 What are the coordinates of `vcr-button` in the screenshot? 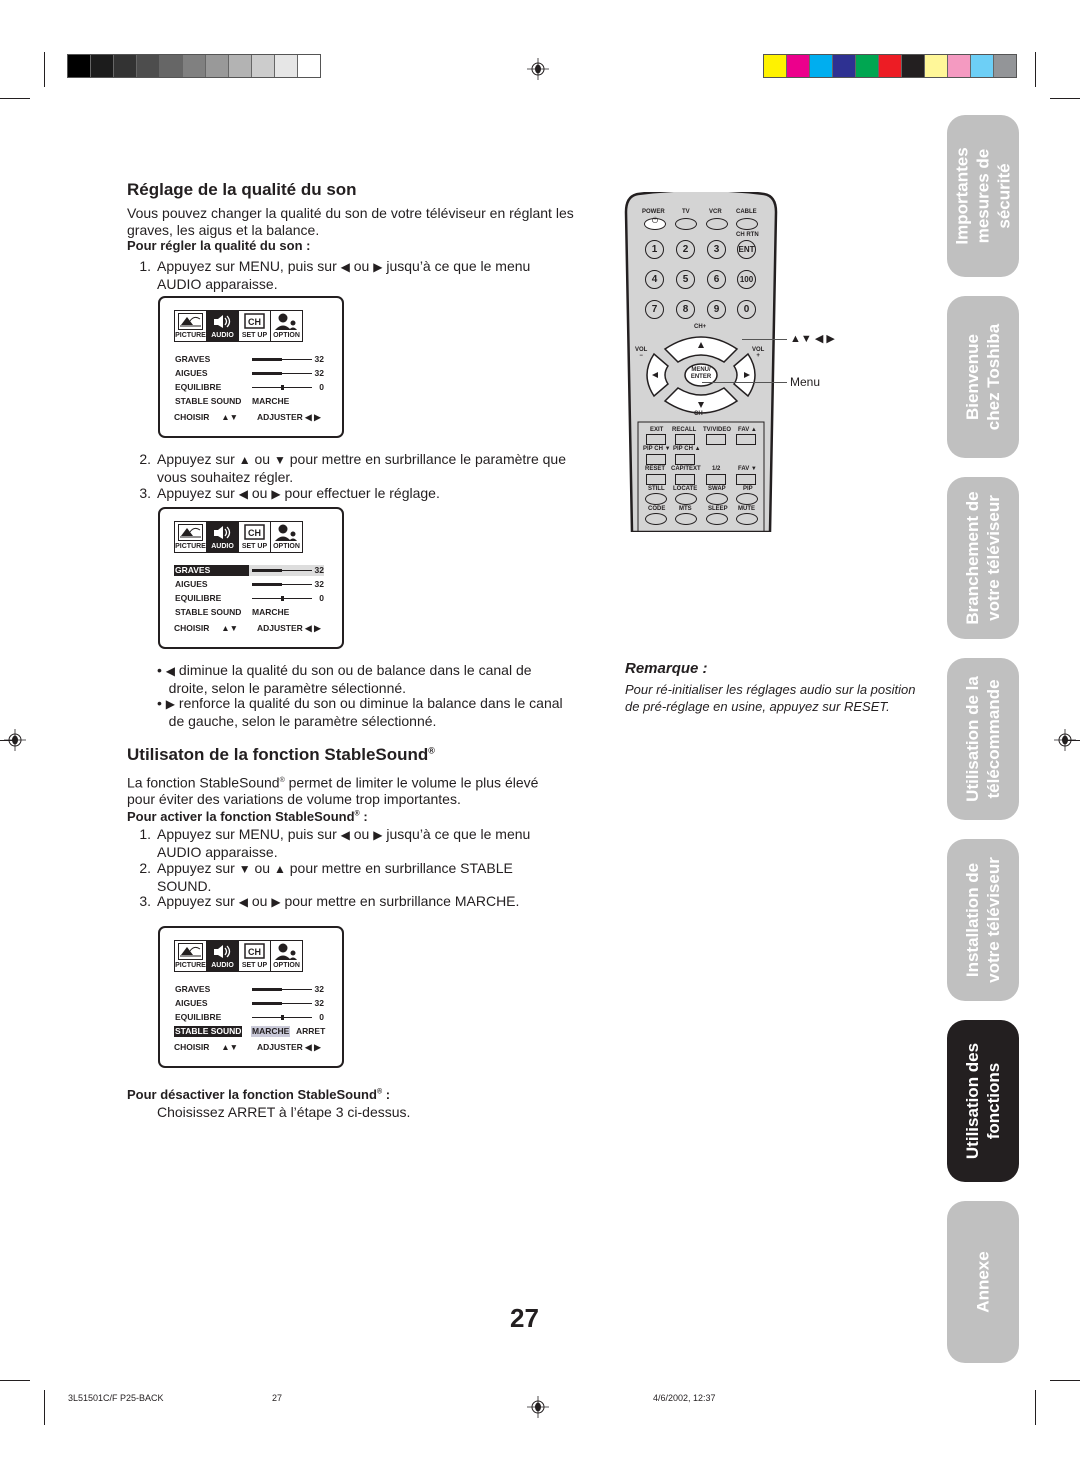 It's located at (717, 224).